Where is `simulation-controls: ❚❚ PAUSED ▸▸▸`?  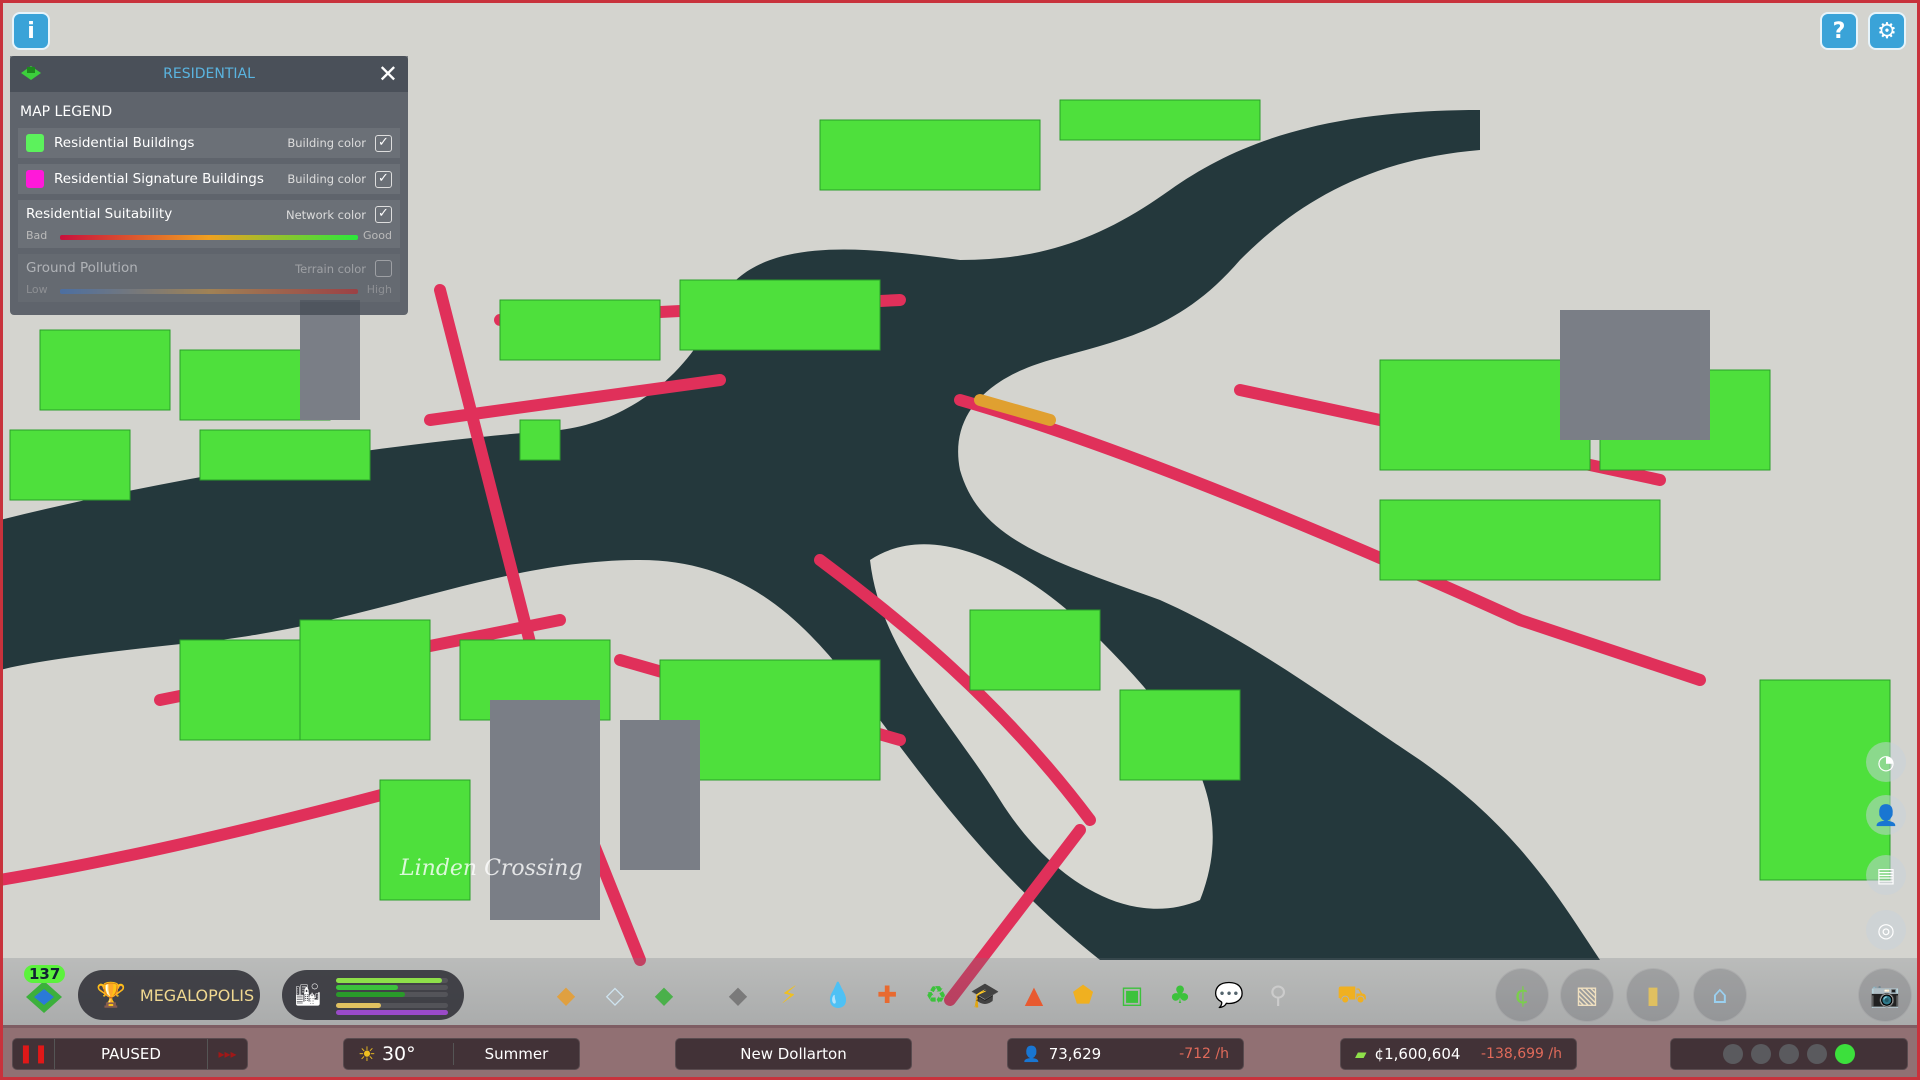
simulation-controls: ❚❚ PAUSED ▸▸▸ is located at coordinates (130, 1054).